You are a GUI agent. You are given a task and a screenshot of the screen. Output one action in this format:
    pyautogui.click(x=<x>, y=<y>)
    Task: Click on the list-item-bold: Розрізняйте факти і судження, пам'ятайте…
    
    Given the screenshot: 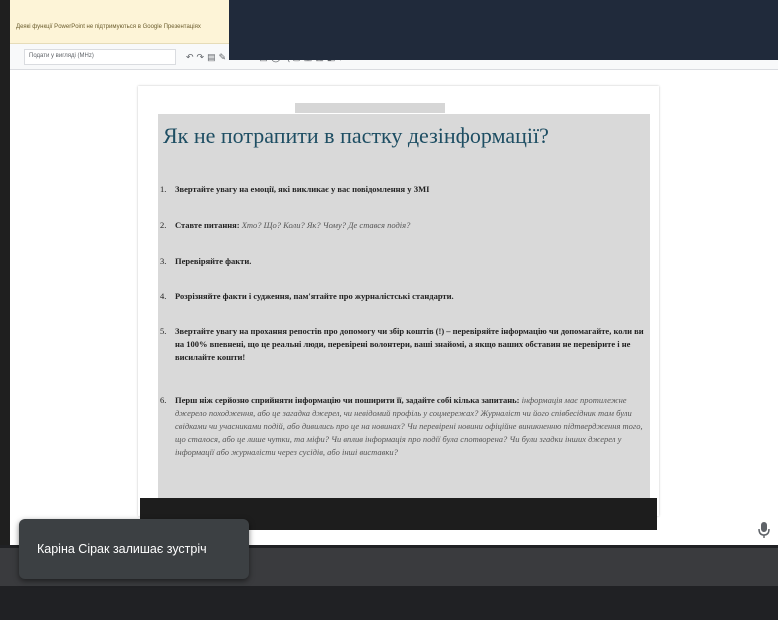 What is the action you would take?
    pyautogui.click(x=314, y=296)
    